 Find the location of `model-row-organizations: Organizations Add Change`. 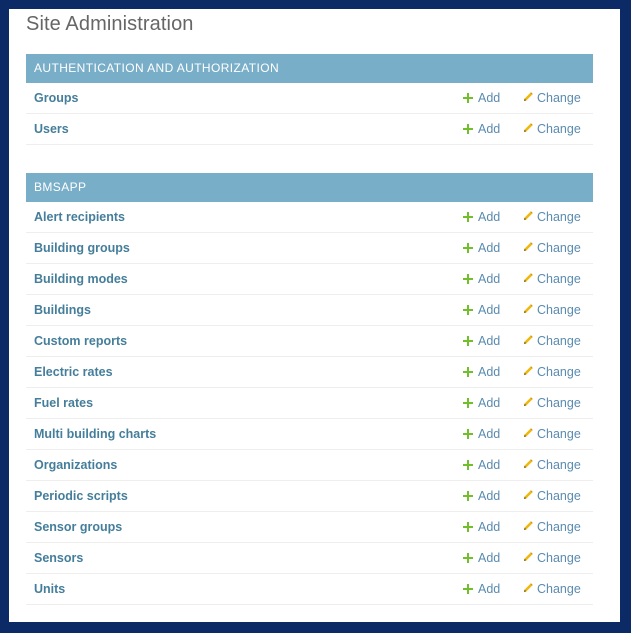

model-row-organizations: Organizations Add Change is located at coordinates (309, 465).